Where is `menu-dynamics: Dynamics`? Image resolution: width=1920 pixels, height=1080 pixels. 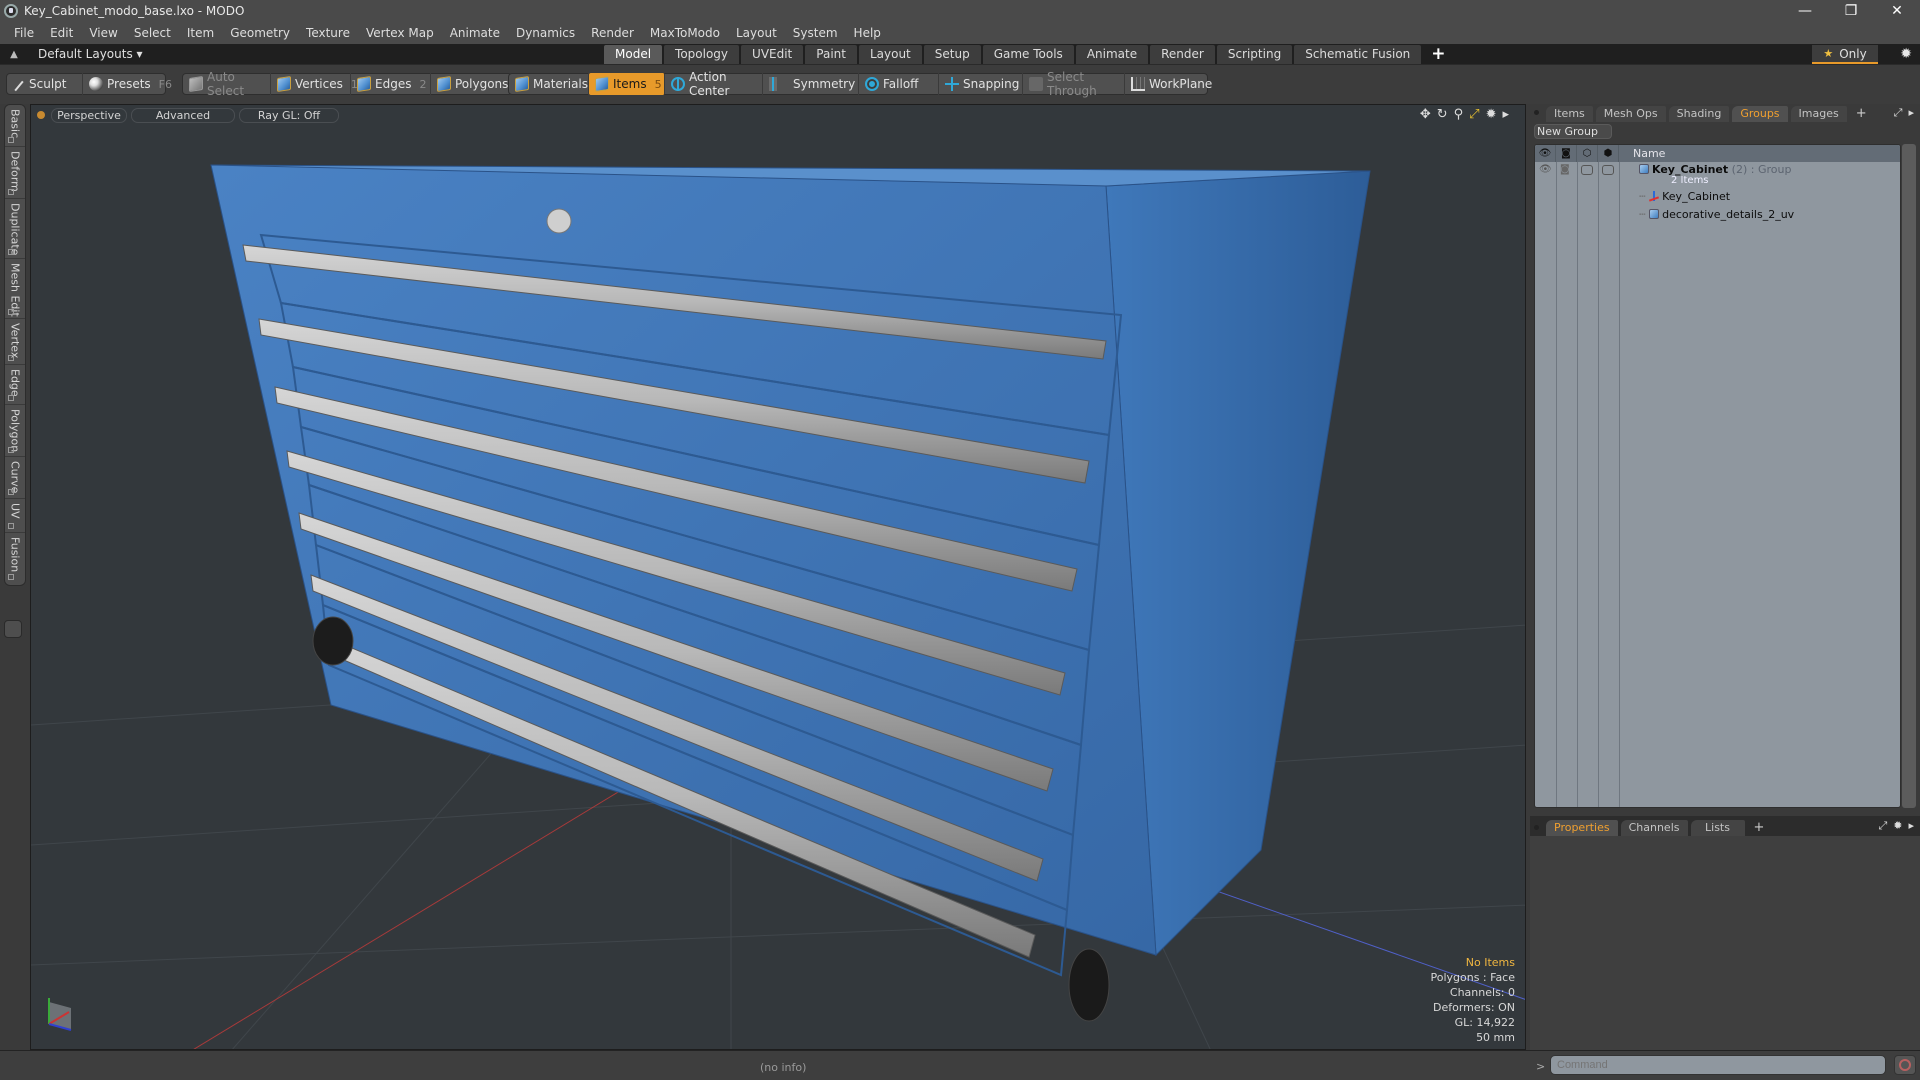
menu-dynamics: Dynamics is located at coordinates (545, 33).